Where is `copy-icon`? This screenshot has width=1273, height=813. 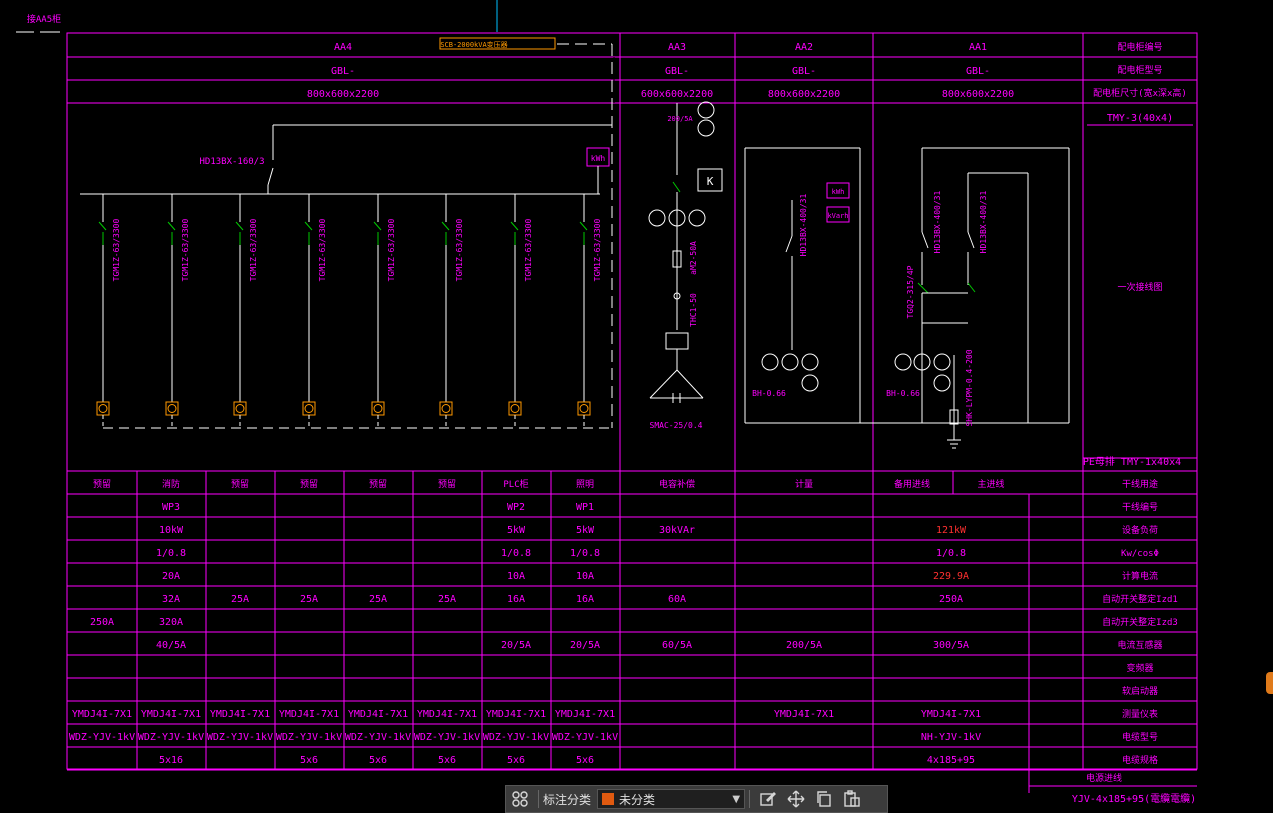
copy-icon is located at coordinates (824, 799).